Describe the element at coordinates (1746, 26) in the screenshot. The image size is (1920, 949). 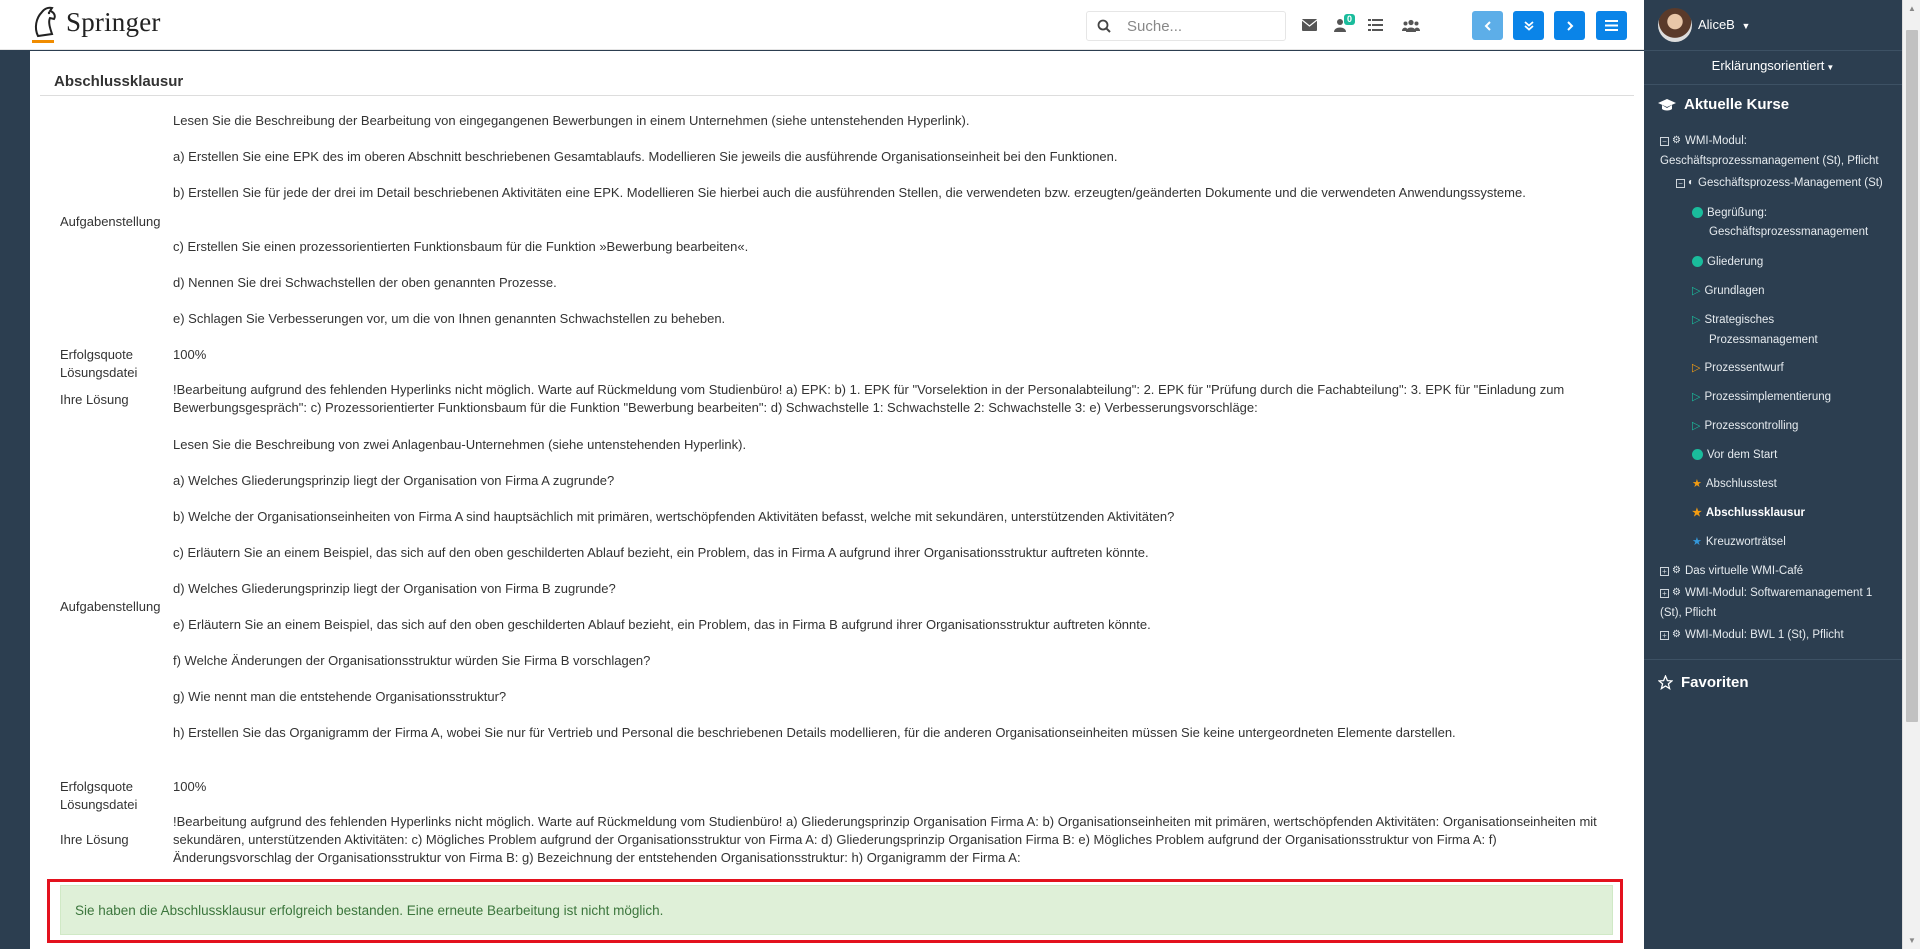
I see `caret-down-icon: ▼` at that location.